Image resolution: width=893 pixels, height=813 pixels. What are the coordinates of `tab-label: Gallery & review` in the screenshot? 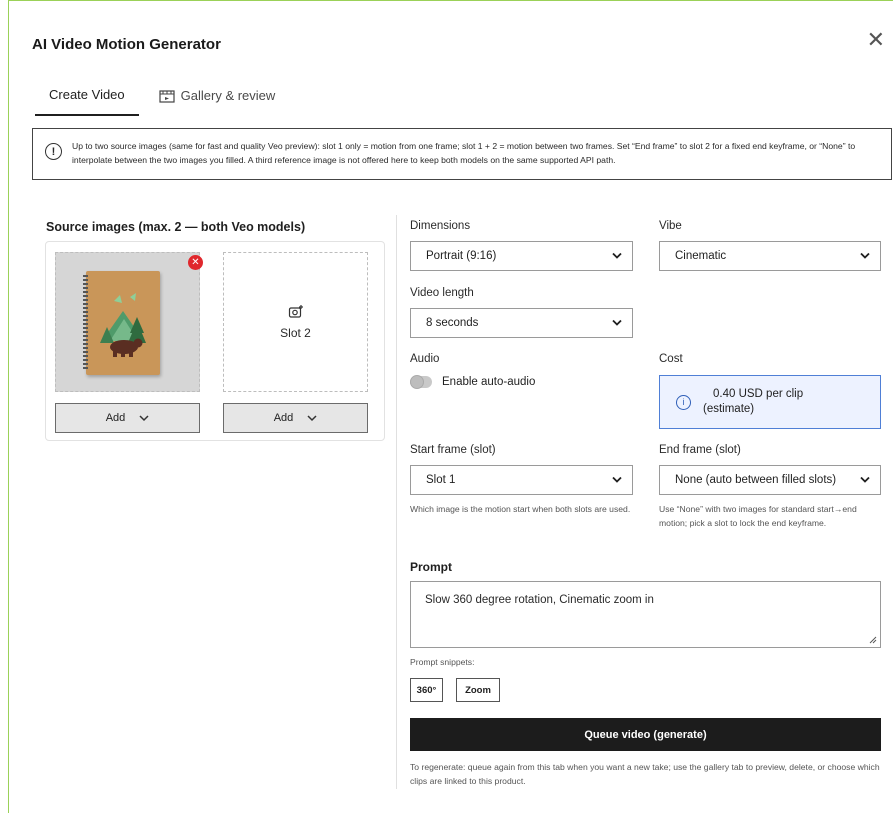 It's located at (228, 95).